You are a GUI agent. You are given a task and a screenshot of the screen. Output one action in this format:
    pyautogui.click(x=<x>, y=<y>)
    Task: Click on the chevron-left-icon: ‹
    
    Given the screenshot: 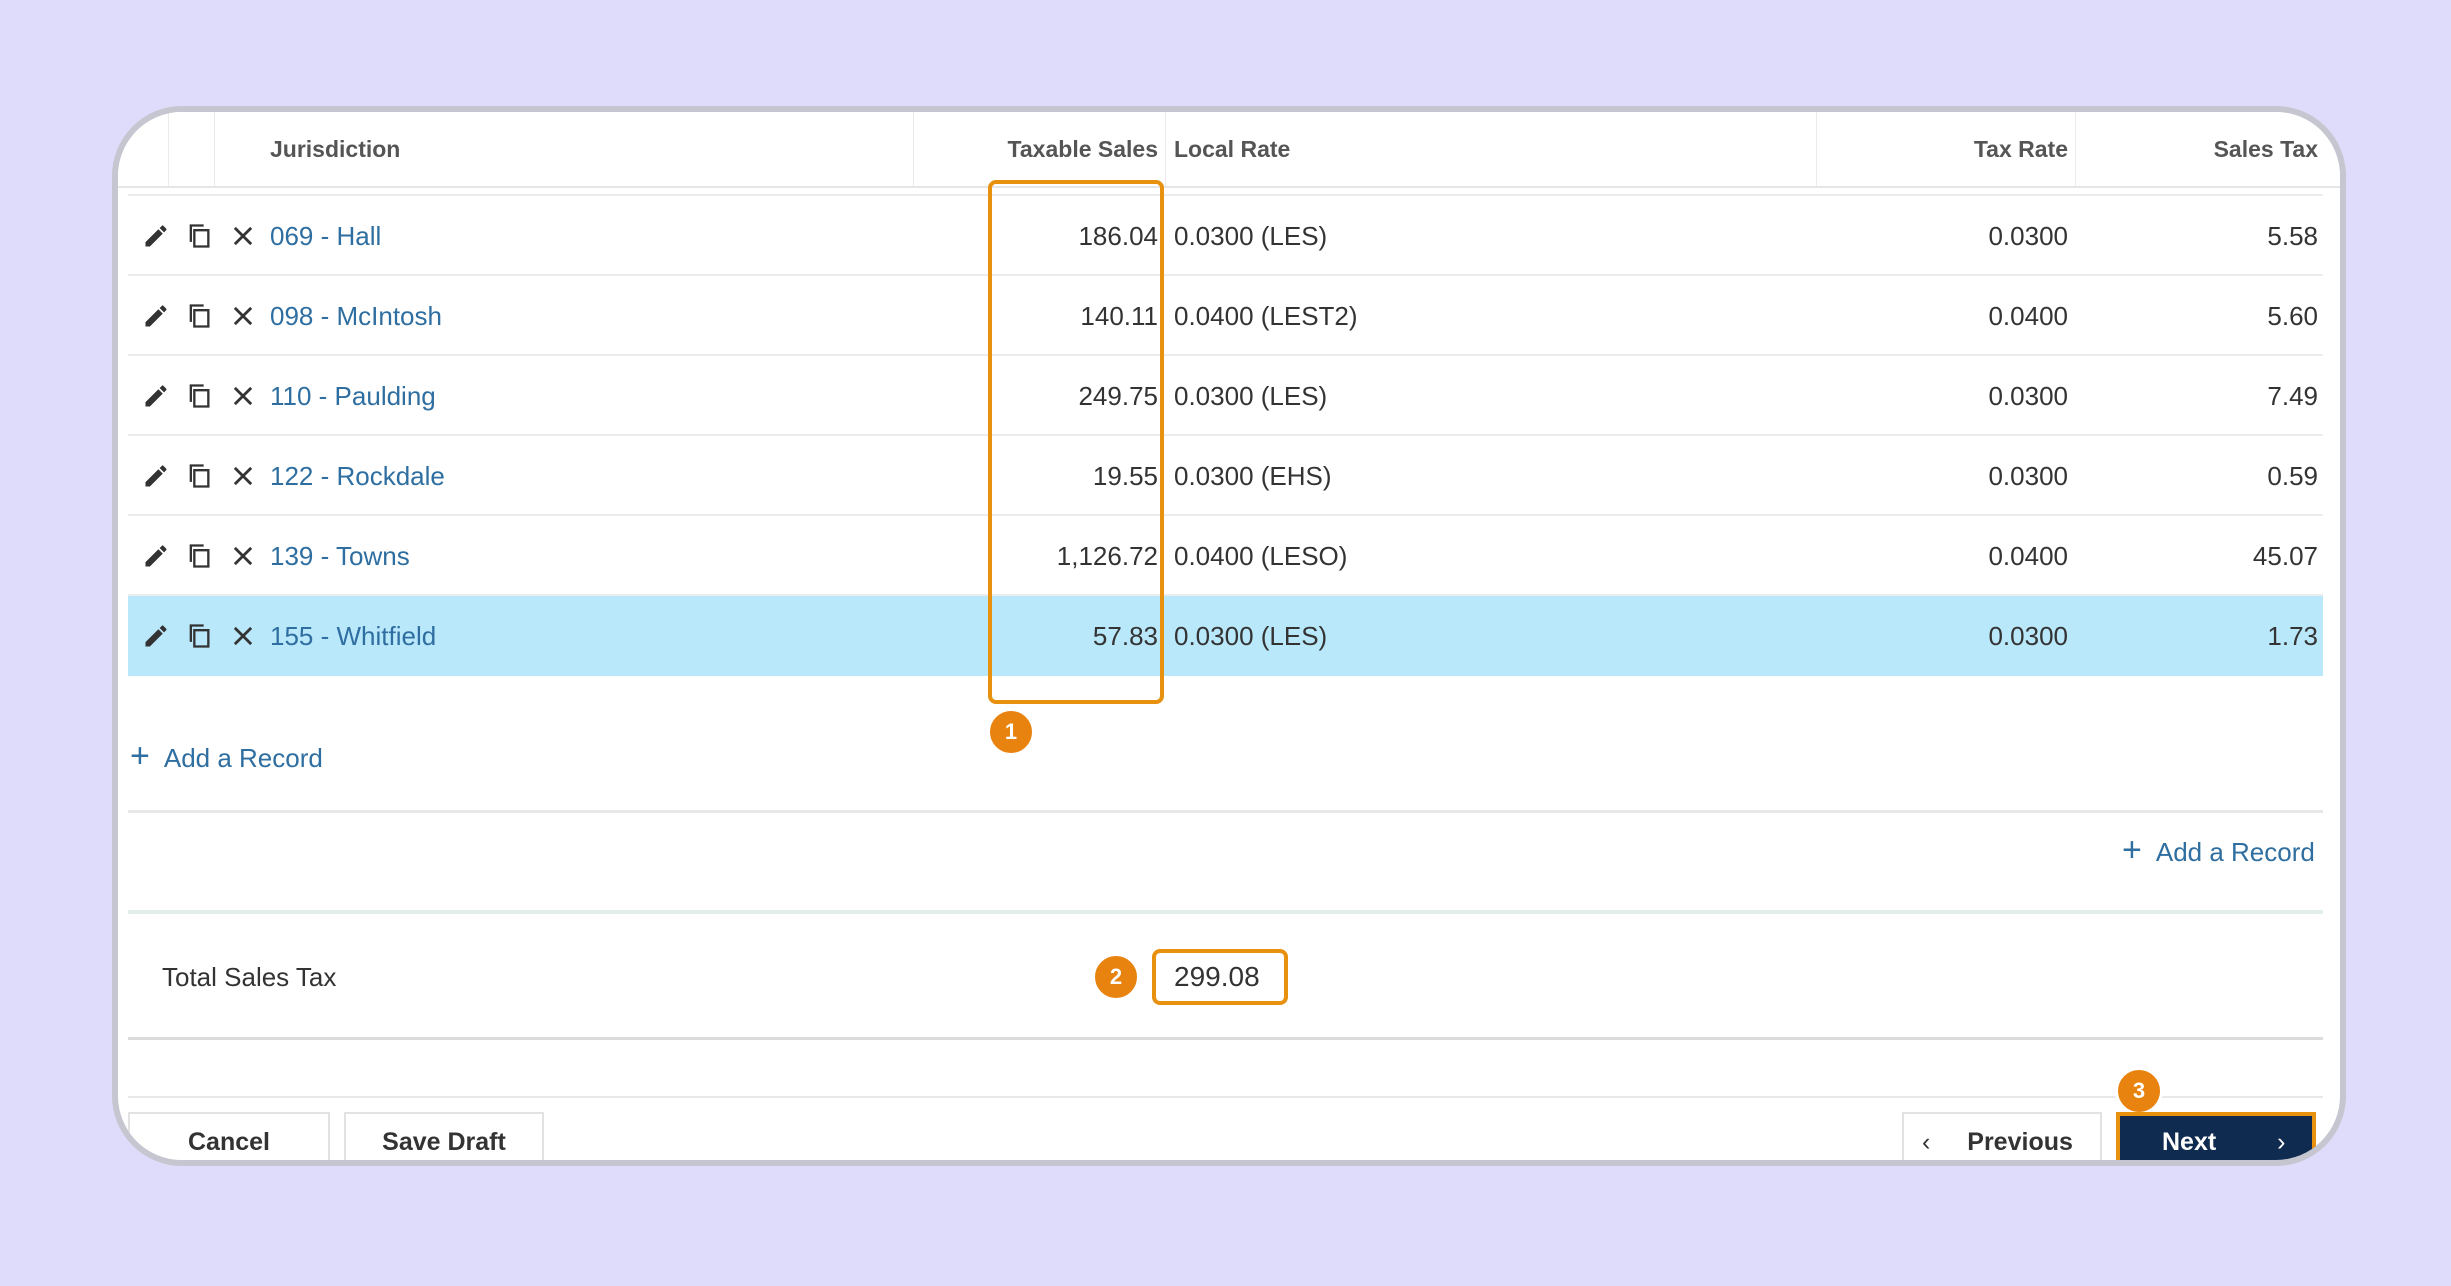 What is the action you would take?
    pyautogui.click(x=1926, y=1142)
    